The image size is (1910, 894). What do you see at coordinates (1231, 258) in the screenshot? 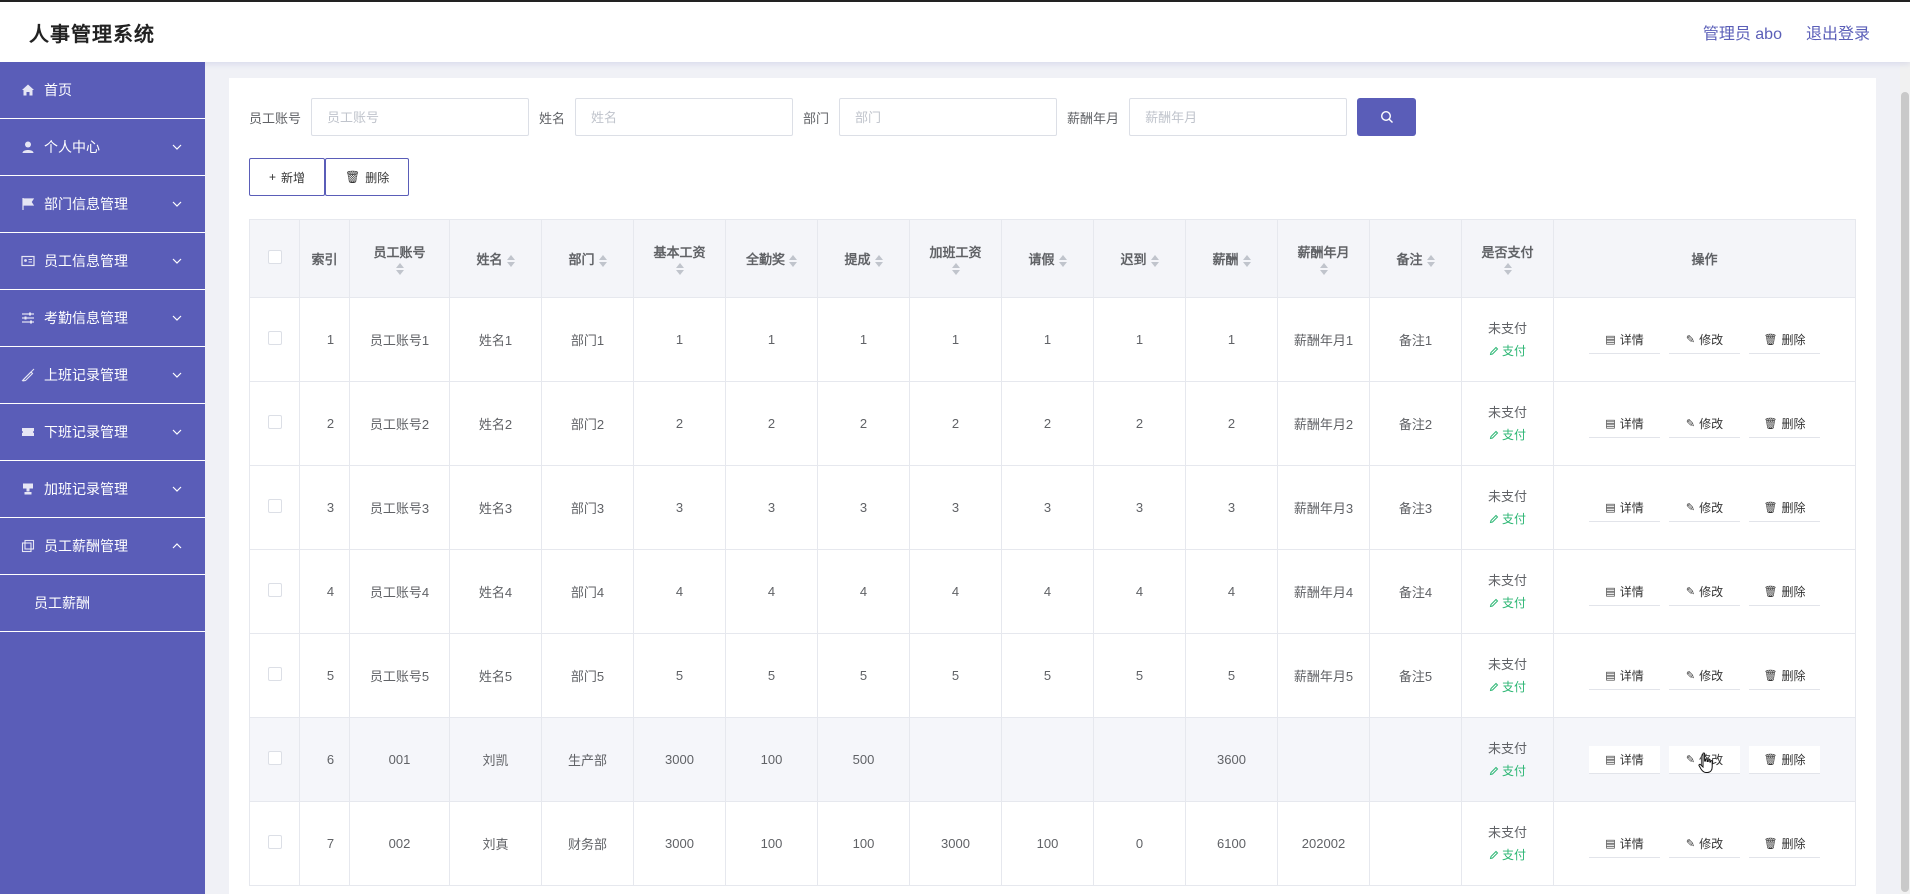
I see `column-header: 薪酬` at bounding box center [1231, 258].